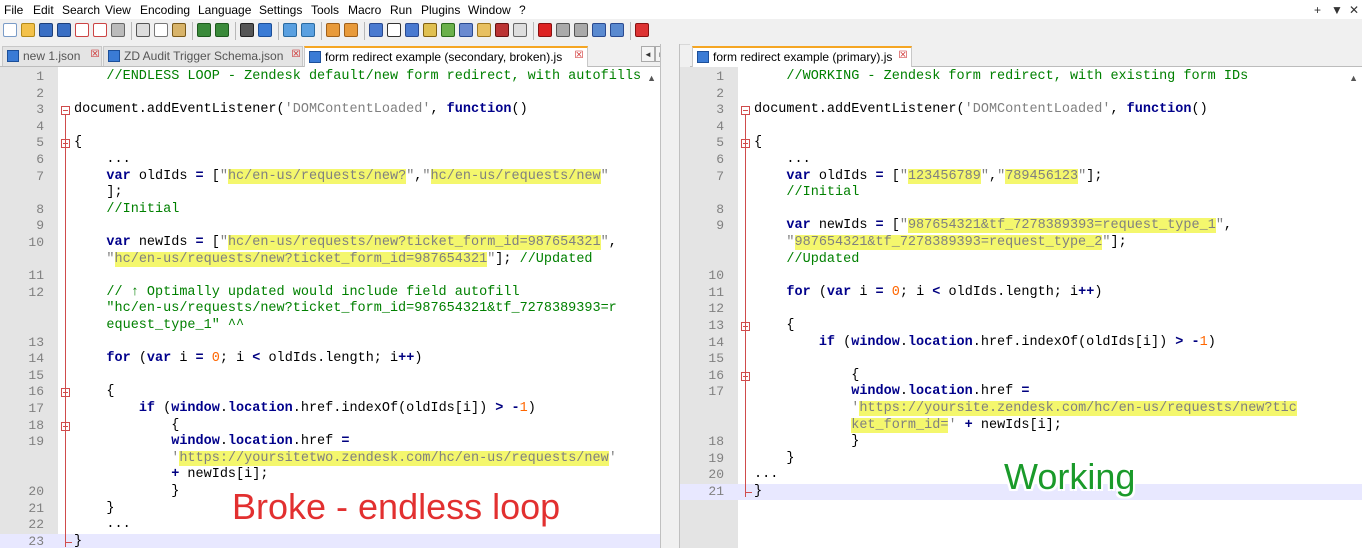 Image resolution: width=1362 pixels, height=548 pixels. I want to click on save-icon, so click(46, 30).